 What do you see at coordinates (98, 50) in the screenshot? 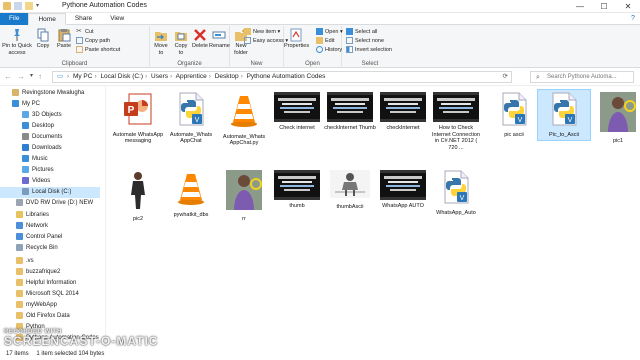
I see `paste-shortcut-button: Paste shortcut` at bounding box center [98, 50].